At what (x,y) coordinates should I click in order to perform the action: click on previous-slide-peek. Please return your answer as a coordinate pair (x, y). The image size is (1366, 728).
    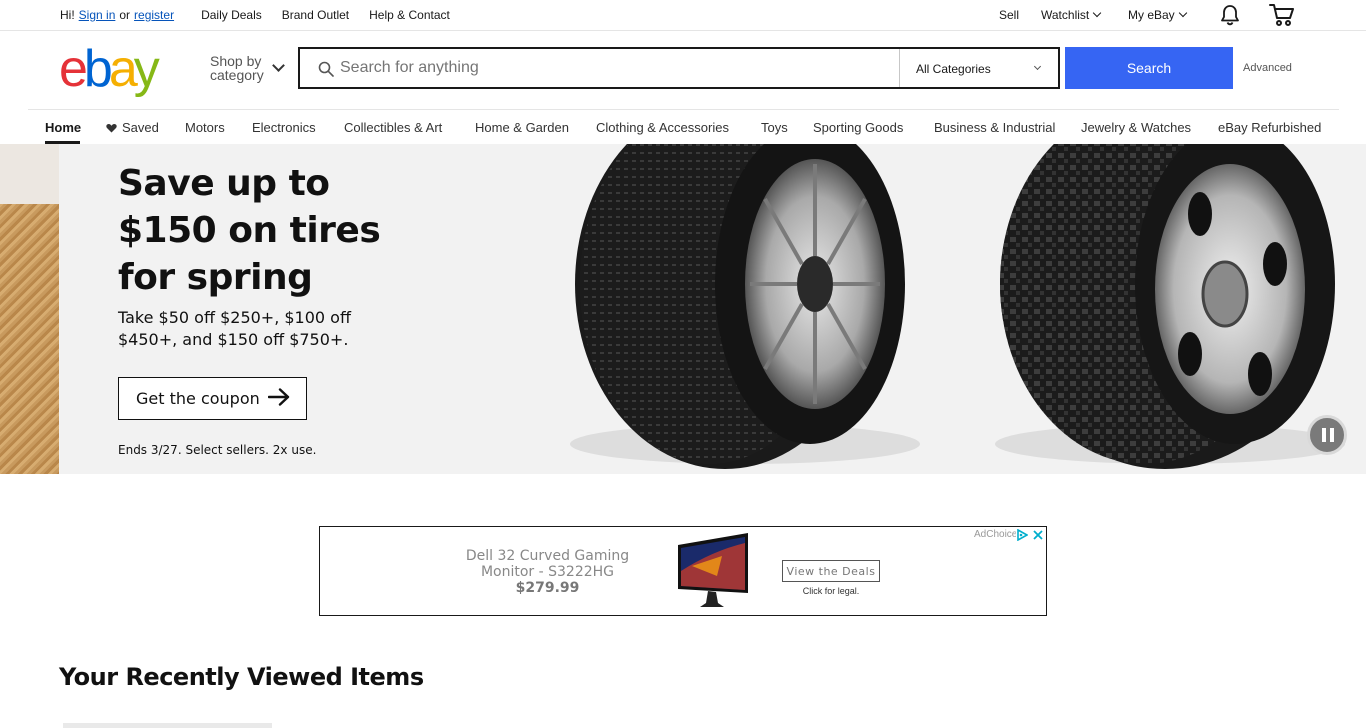
    Looking at the image, I should click on (29, 309).